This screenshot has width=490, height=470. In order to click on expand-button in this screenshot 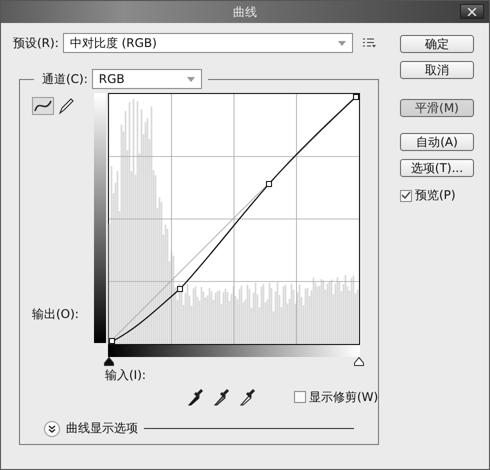, I will do `click(52, 428)`.